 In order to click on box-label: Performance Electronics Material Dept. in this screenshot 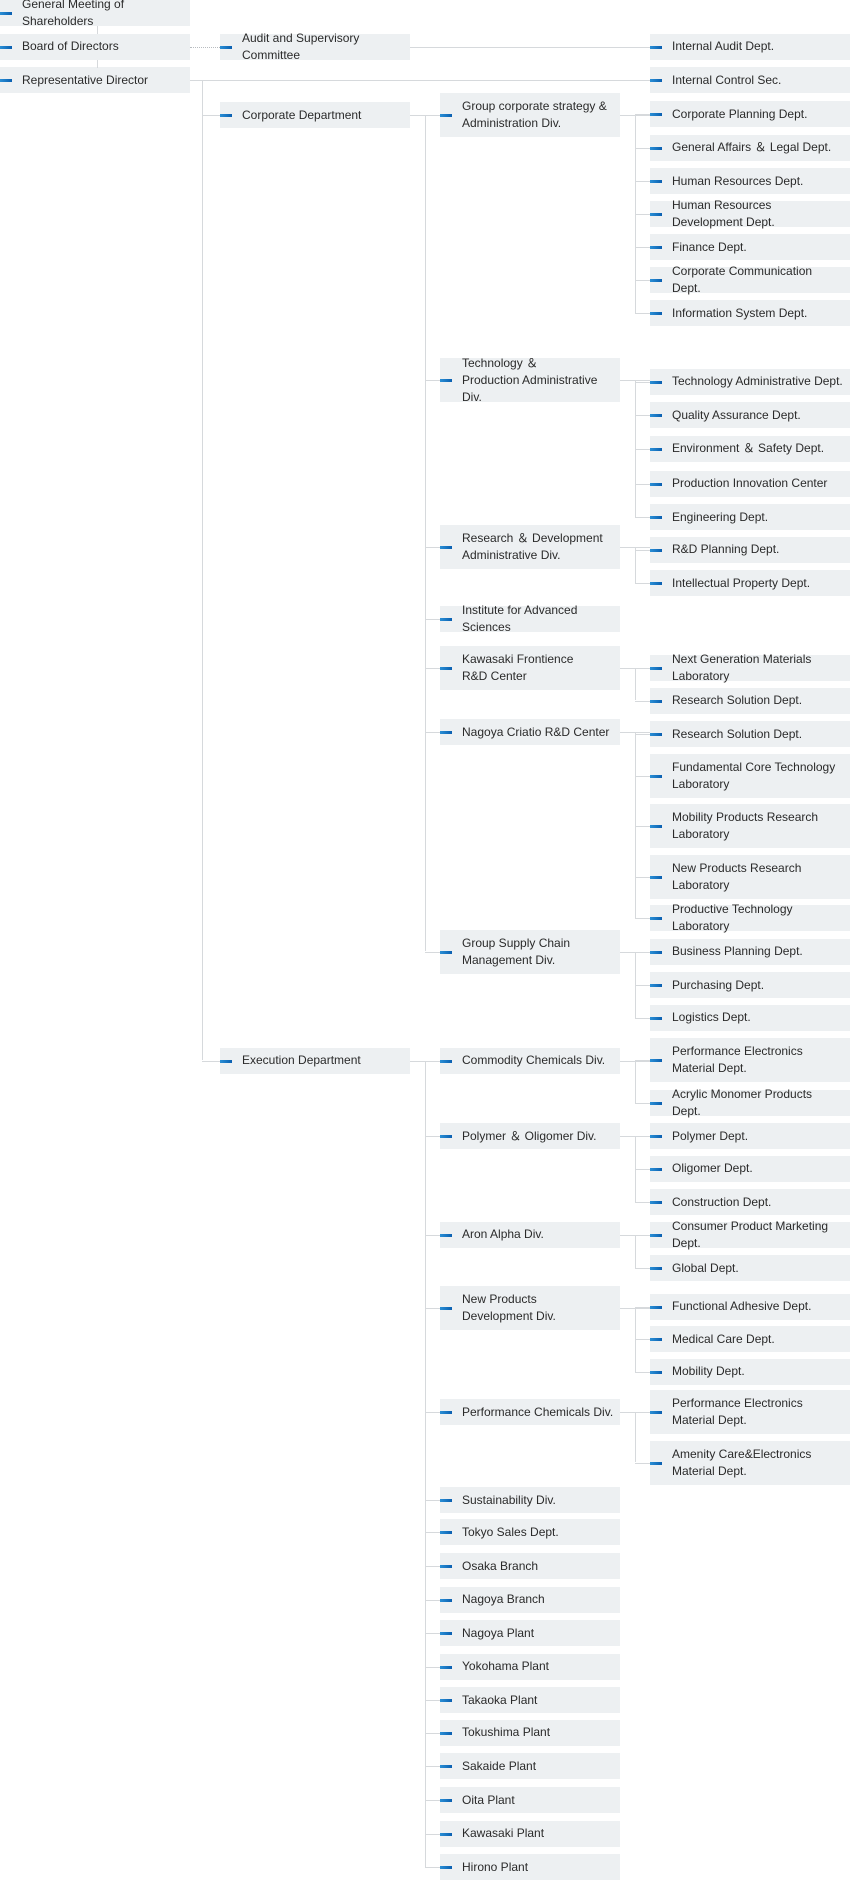, I will do `click(737, 1412)`.